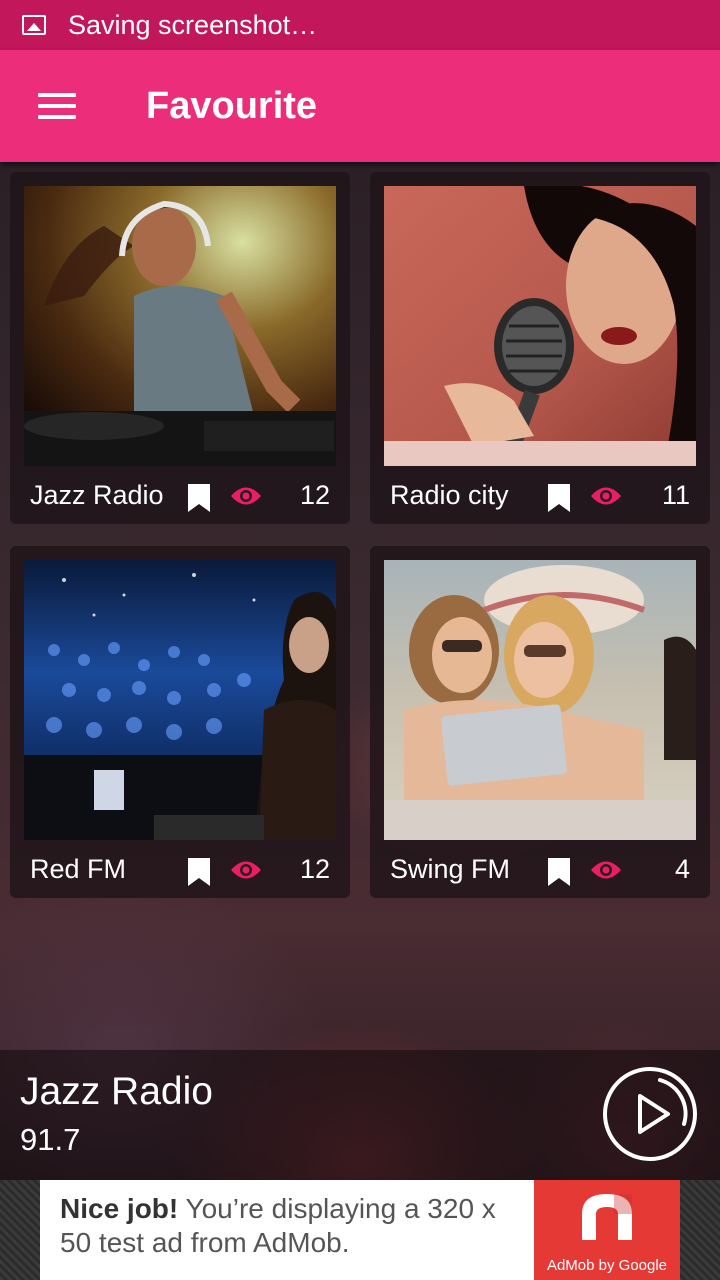 Image resolution: width=720 pixels, height=1280 pixels. What do you see at coordinates (675, 494) in the screenshot?
I see `view-count: 11` at bounding box center [675, 494].